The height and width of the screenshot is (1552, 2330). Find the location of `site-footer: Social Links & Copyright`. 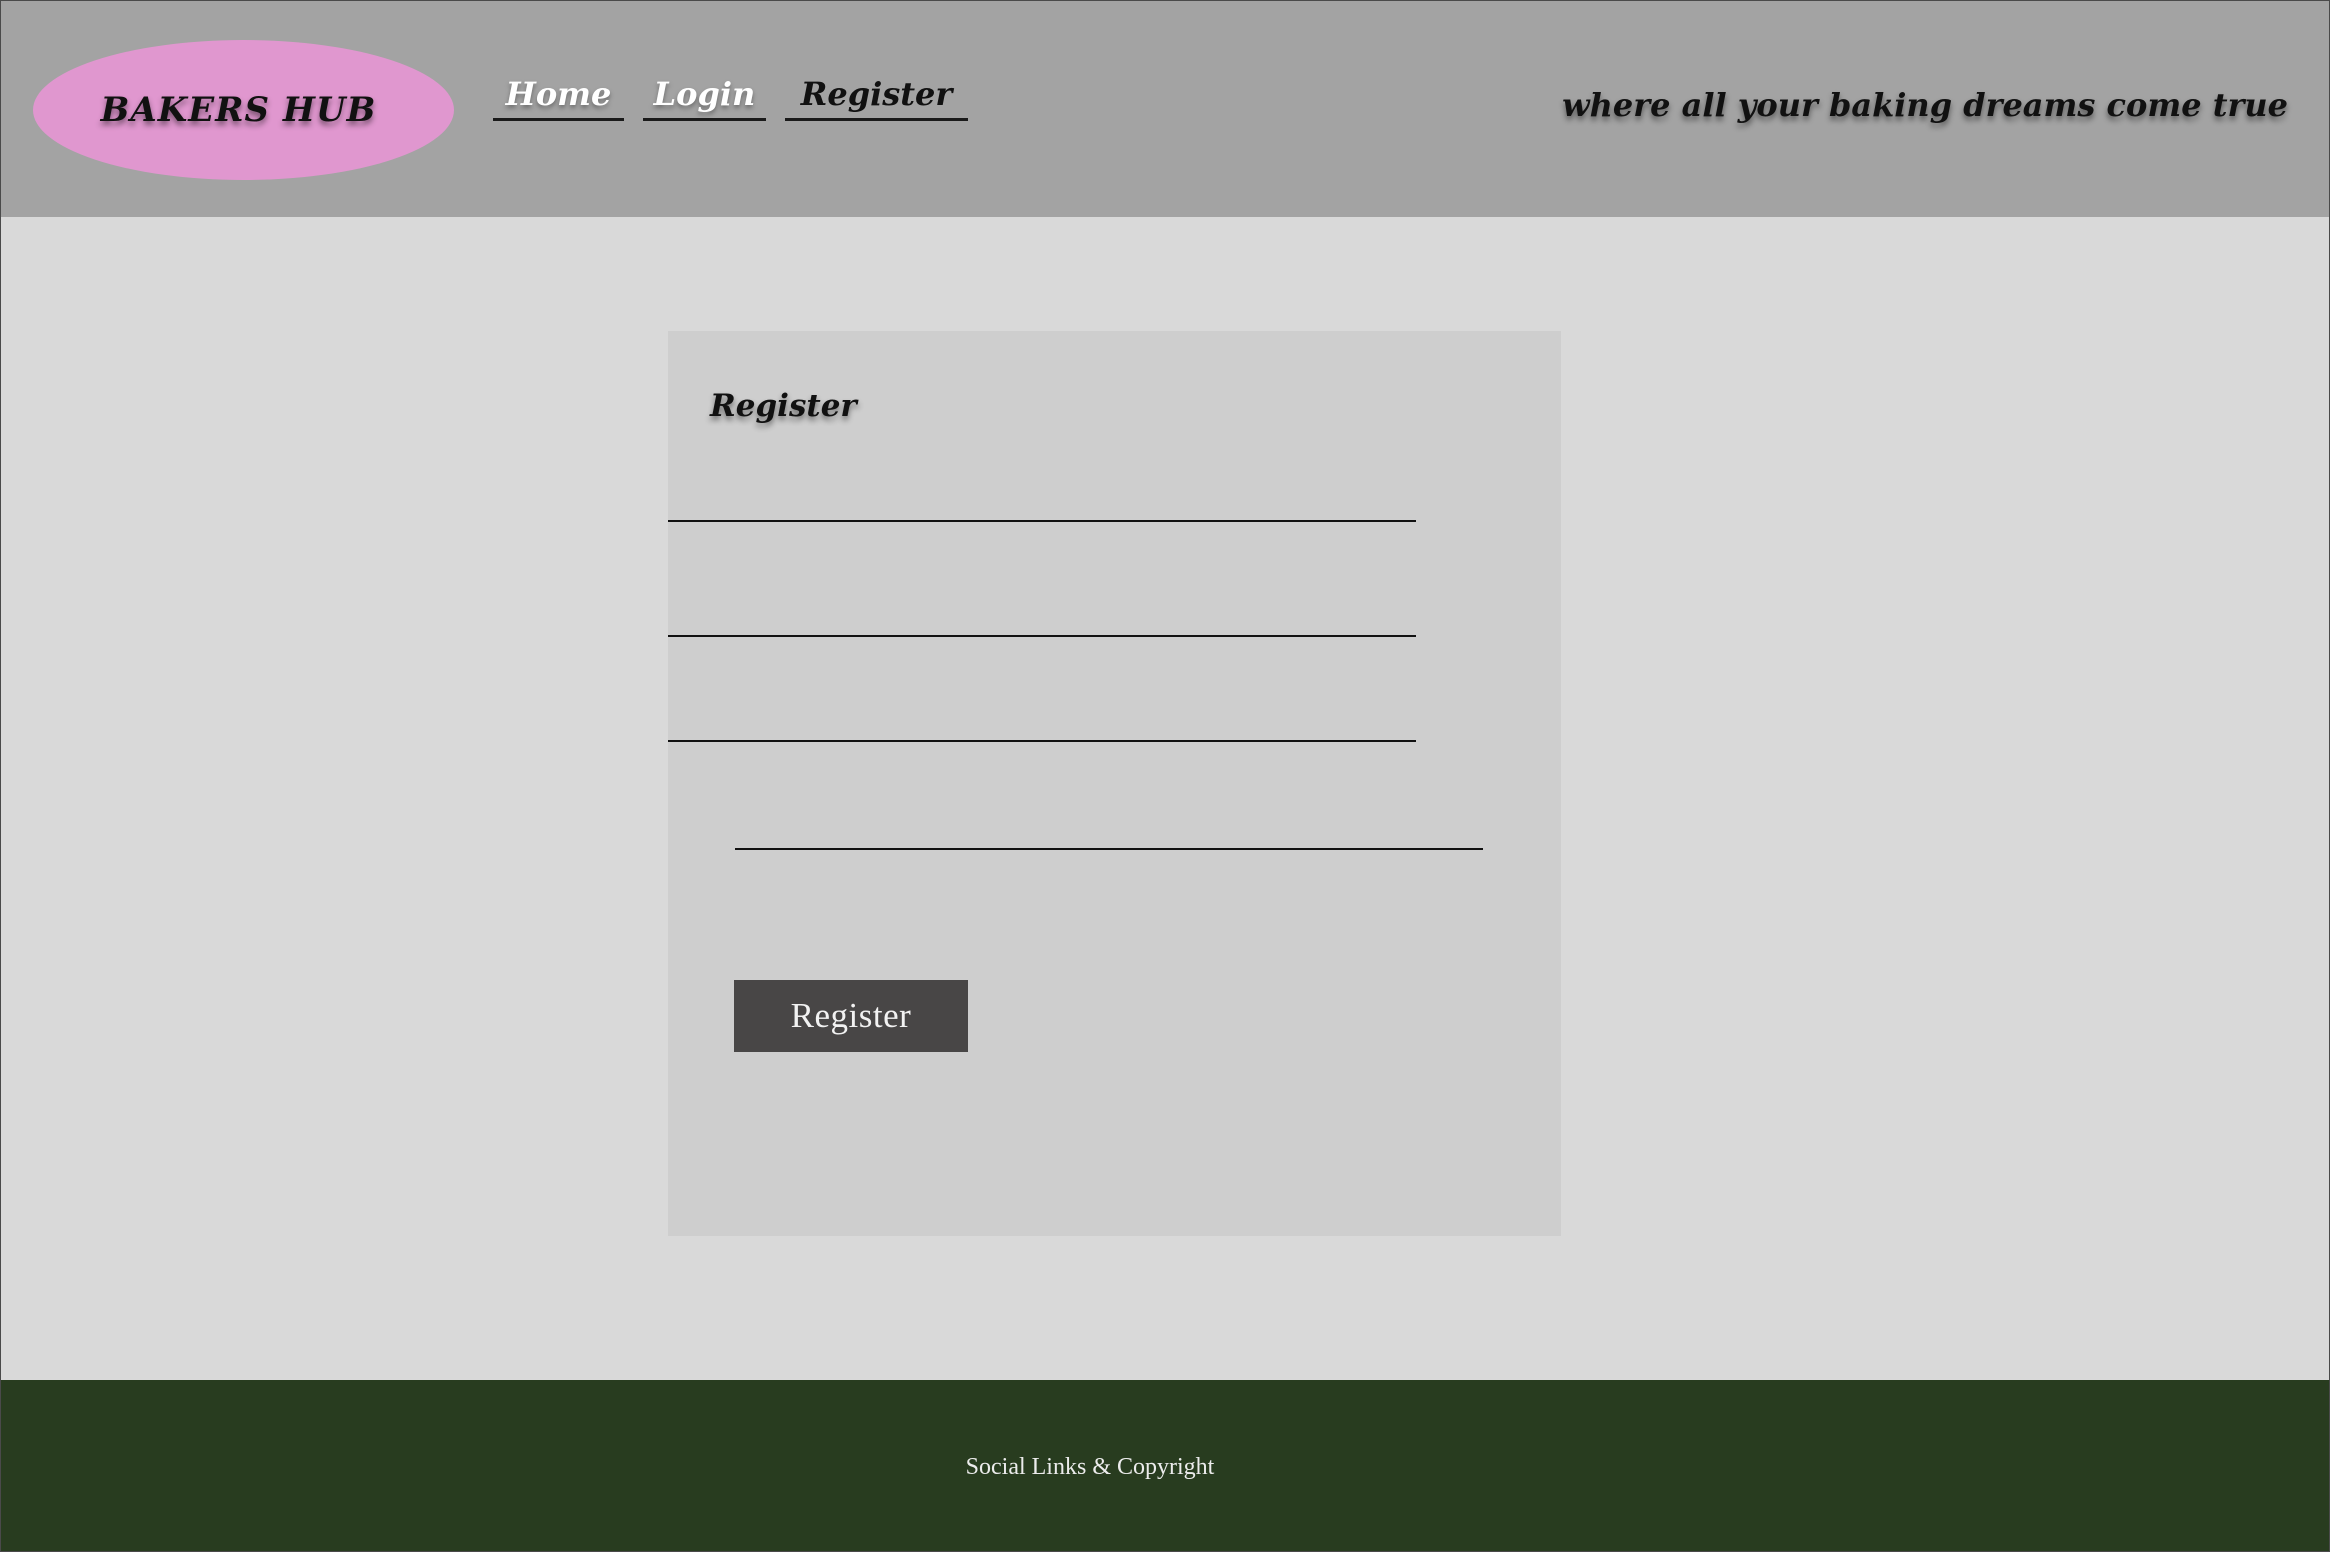

site-footer: Social Links & Copyright is located at coordinates (1165, 1466).